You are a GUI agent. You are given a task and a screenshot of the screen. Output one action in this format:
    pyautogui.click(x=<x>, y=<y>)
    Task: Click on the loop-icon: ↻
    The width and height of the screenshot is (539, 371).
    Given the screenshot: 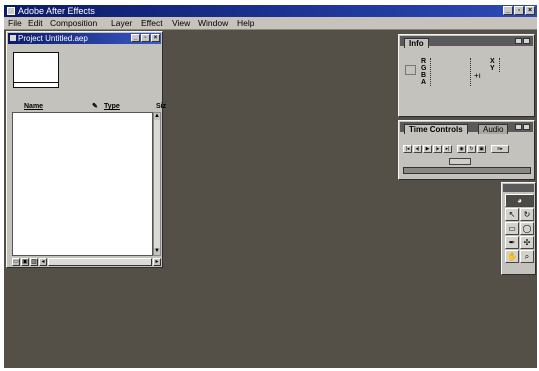 What is the action you would take?
    pyautogui.click(x=471, y=149)
    